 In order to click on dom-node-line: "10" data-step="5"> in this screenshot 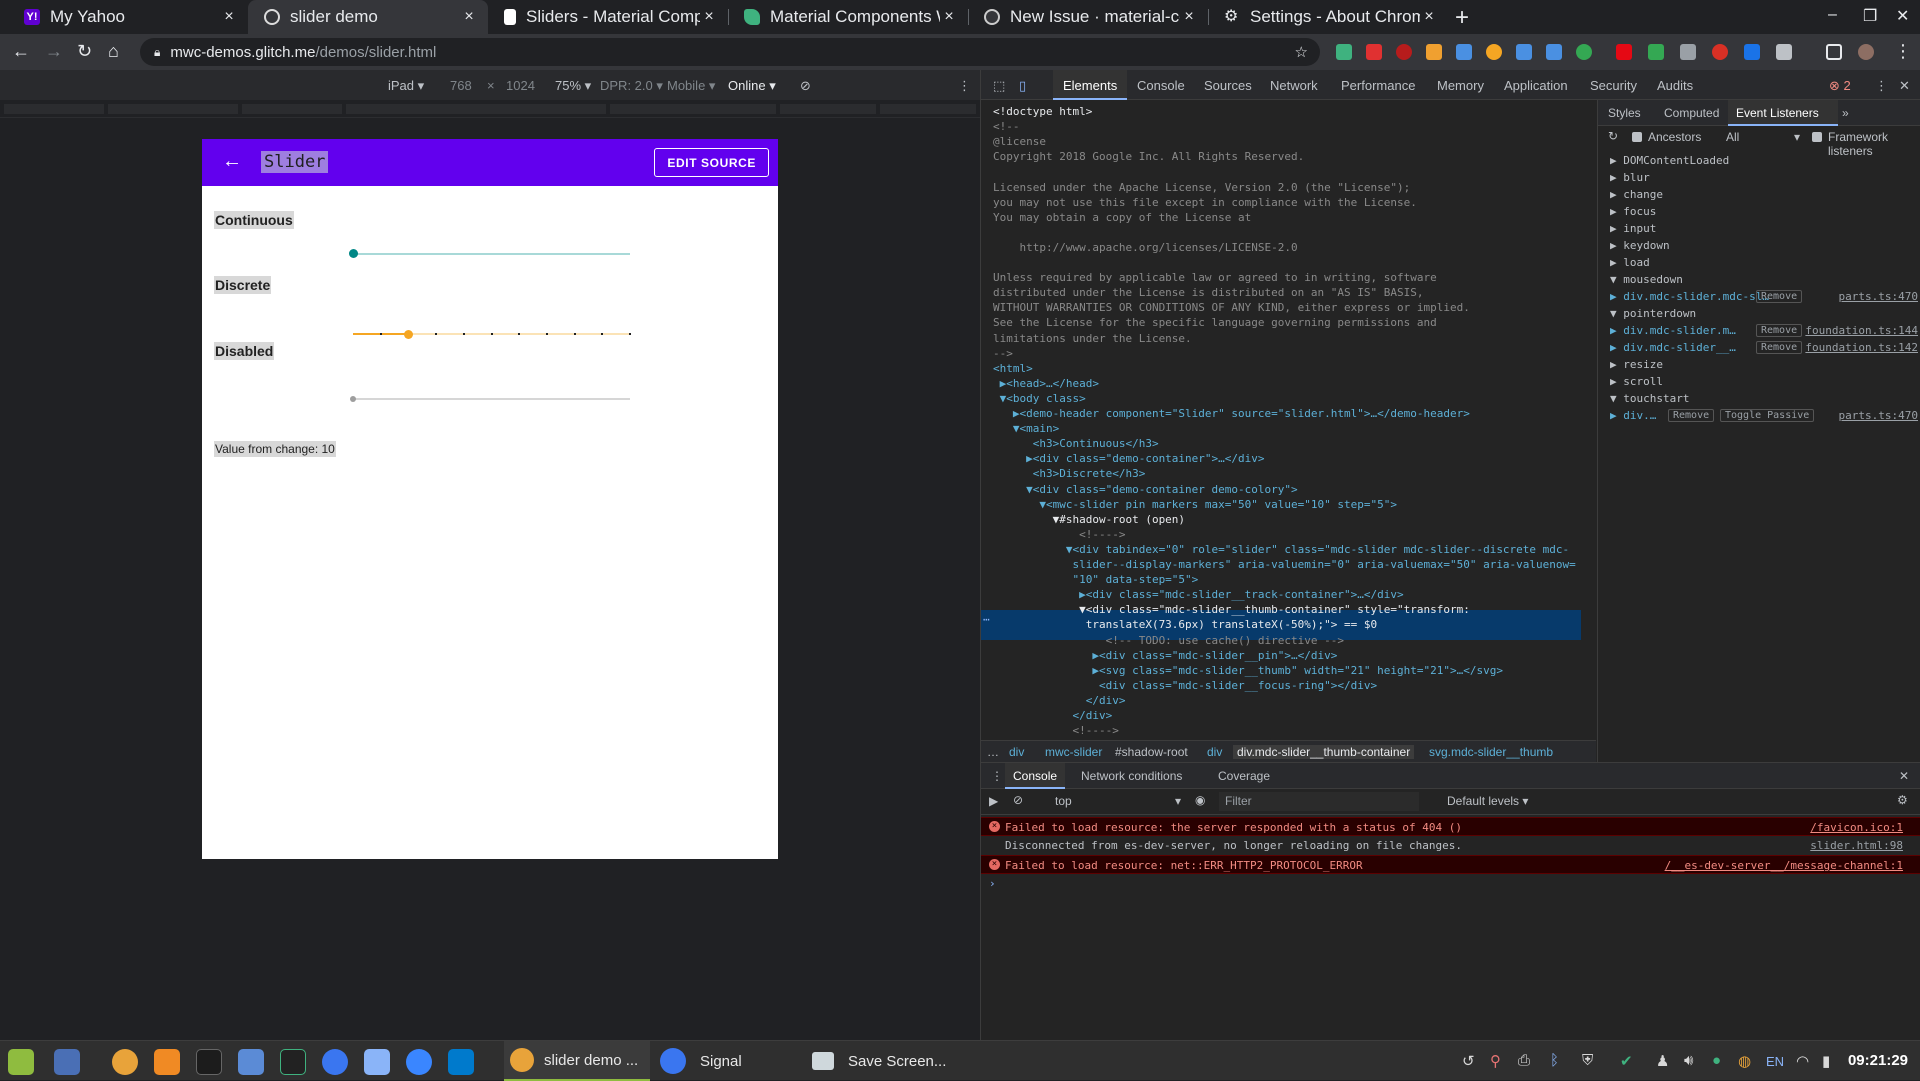, I will do `click(1095, 579)`.